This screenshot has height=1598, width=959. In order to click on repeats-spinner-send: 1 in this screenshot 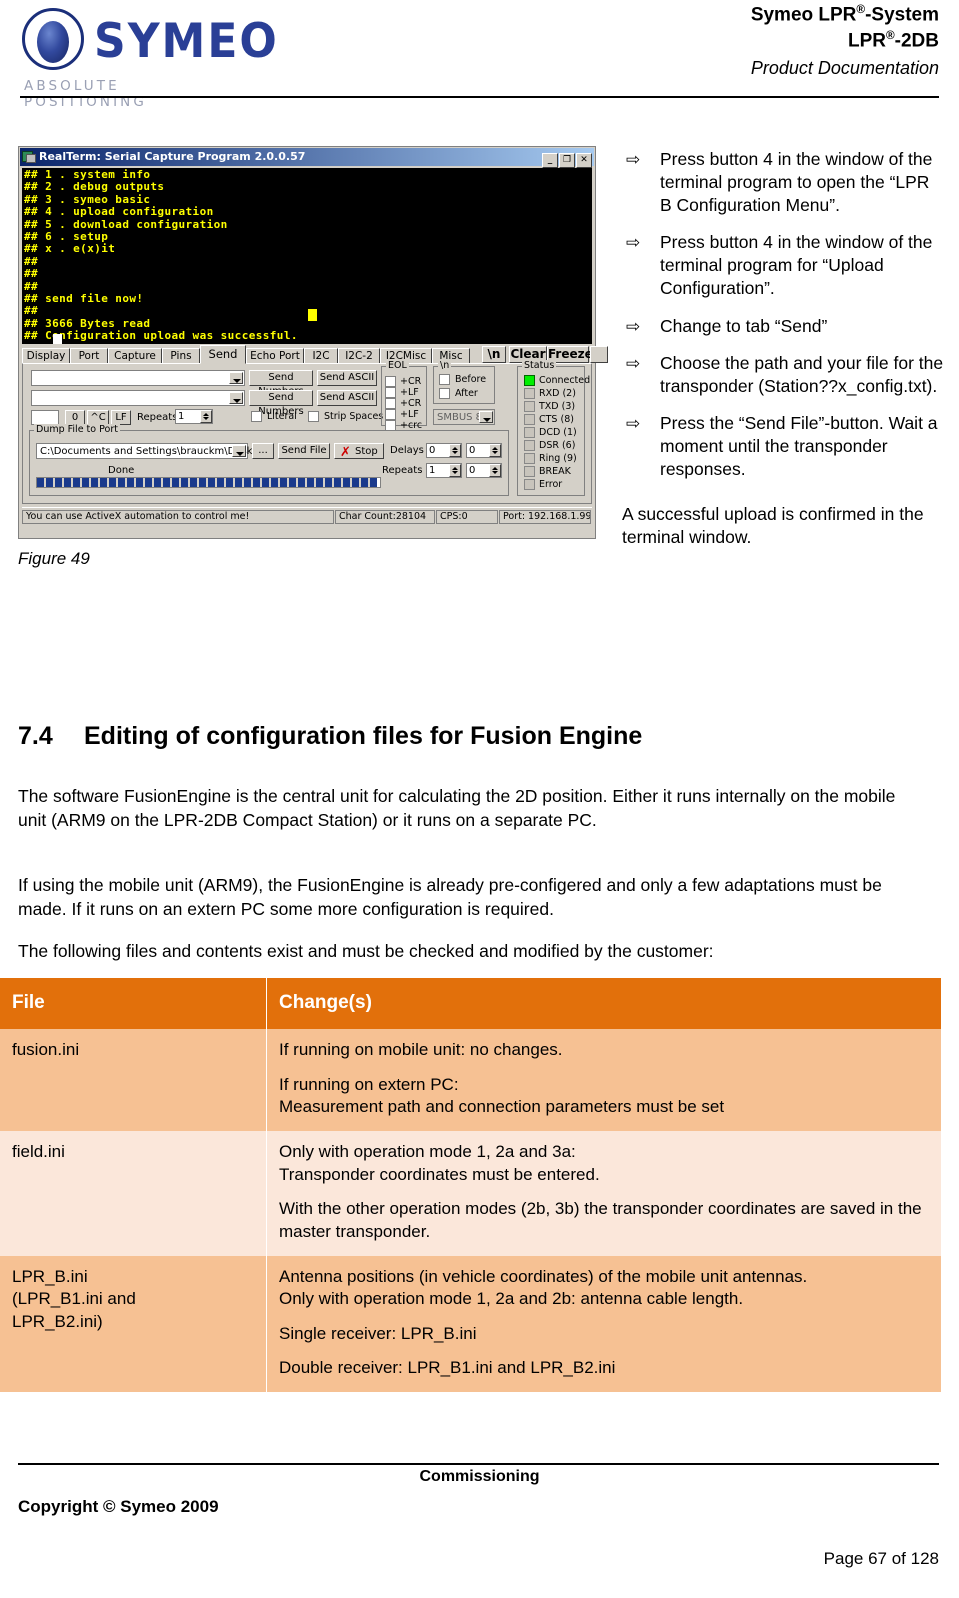, I will do `click(194, 416)`.